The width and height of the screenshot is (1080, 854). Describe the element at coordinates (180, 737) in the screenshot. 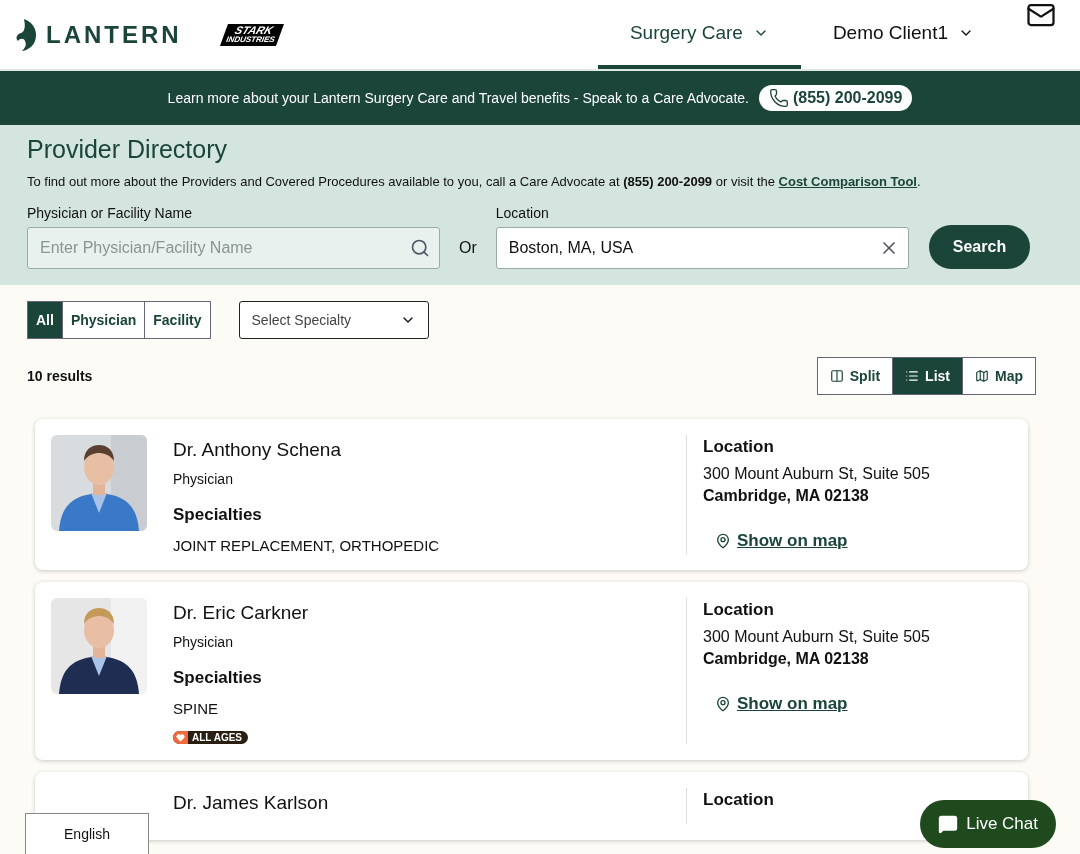

I see `heart-icon` at that location.